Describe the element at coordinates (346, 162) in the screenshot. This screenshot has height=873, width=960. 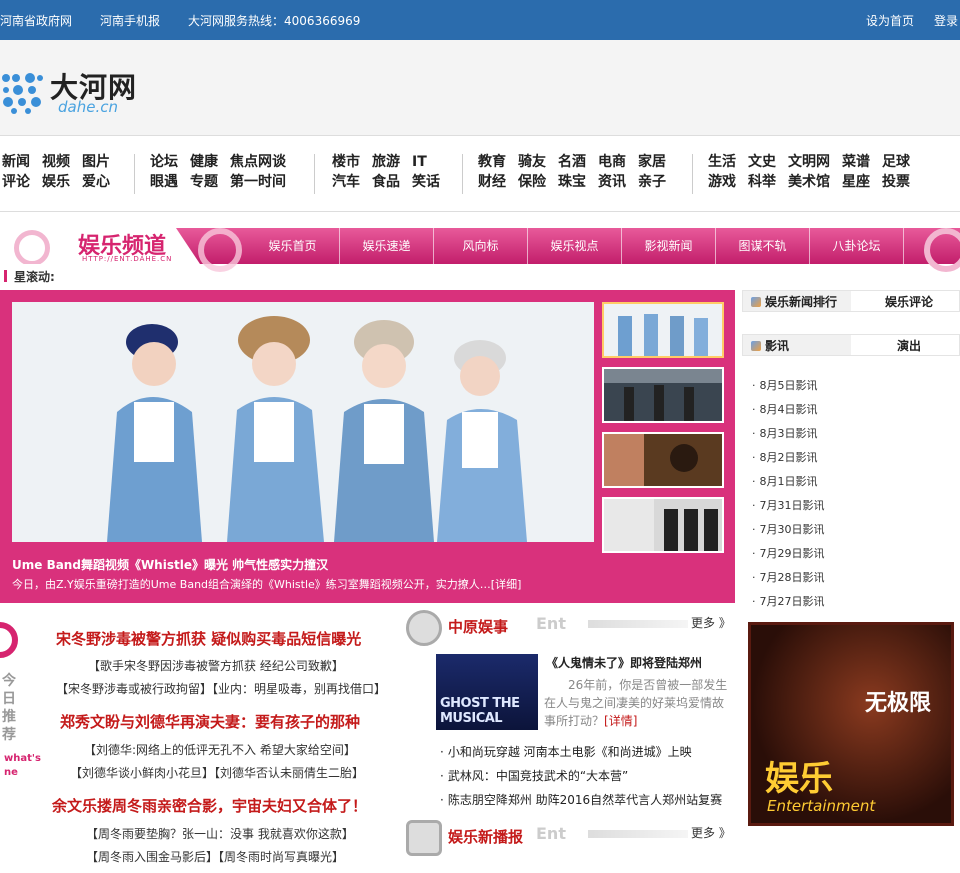
I see `nav-item: 楼市` at that location.